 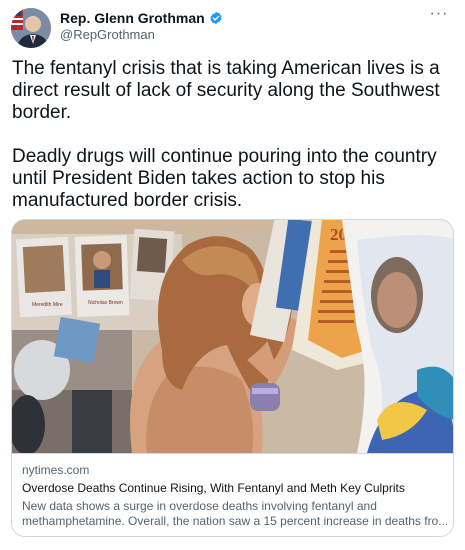 I want to click on link-card-domain: nytimes.com, so click(x=55, y=470).